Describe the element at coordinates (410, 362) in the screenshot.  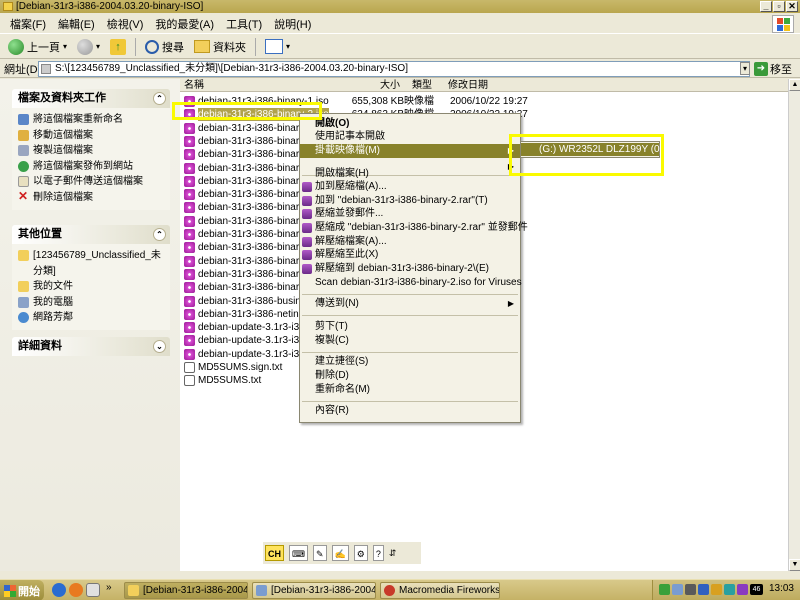
I see `menu-create-shortcut: 建立捷徑(S)` at that location.